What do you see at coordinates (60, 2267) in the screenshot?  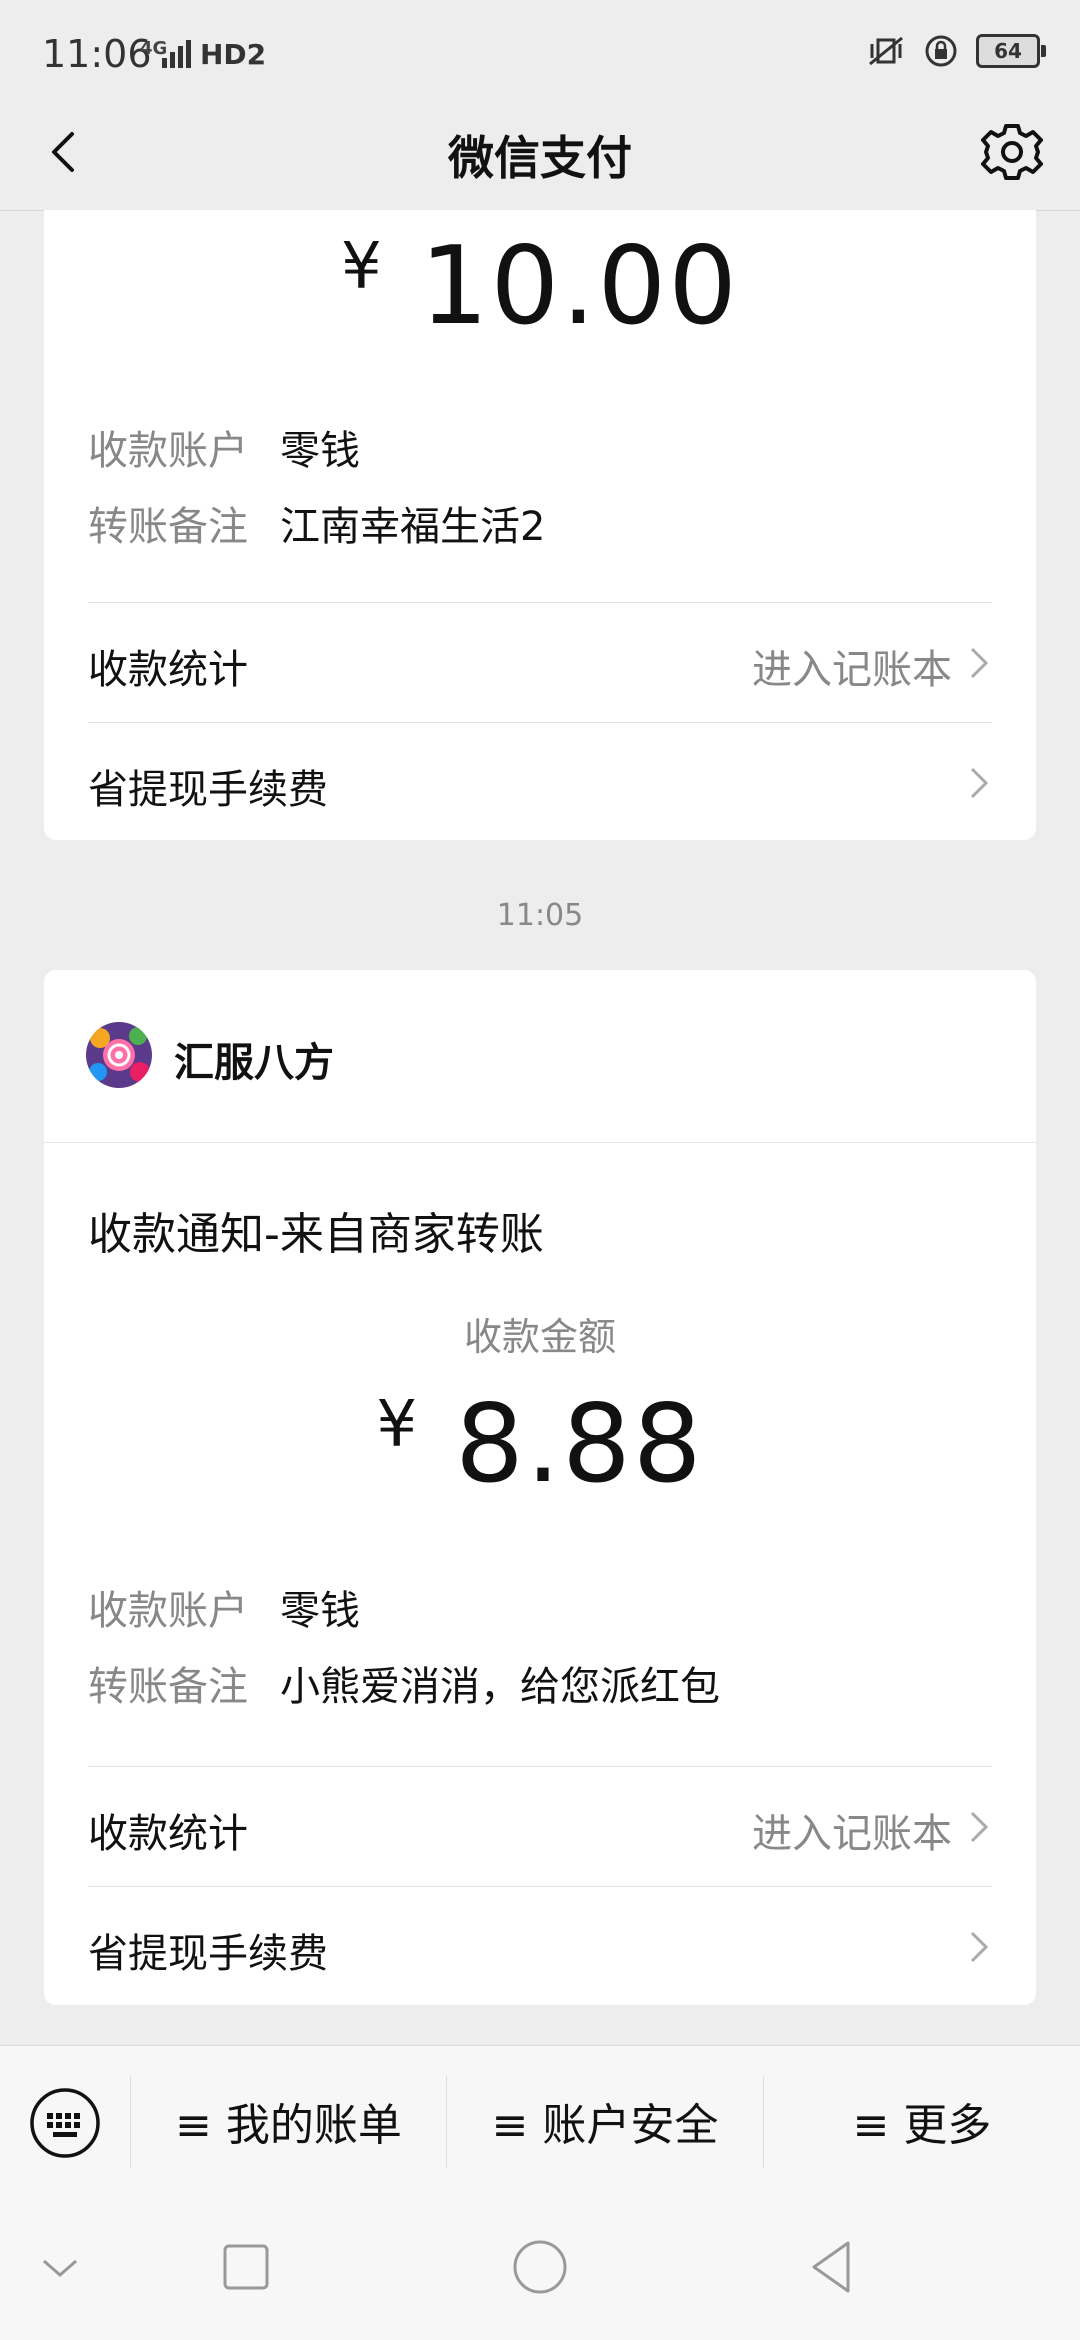 I see `chevron-down-icon` at bounding box center [60, 2267].